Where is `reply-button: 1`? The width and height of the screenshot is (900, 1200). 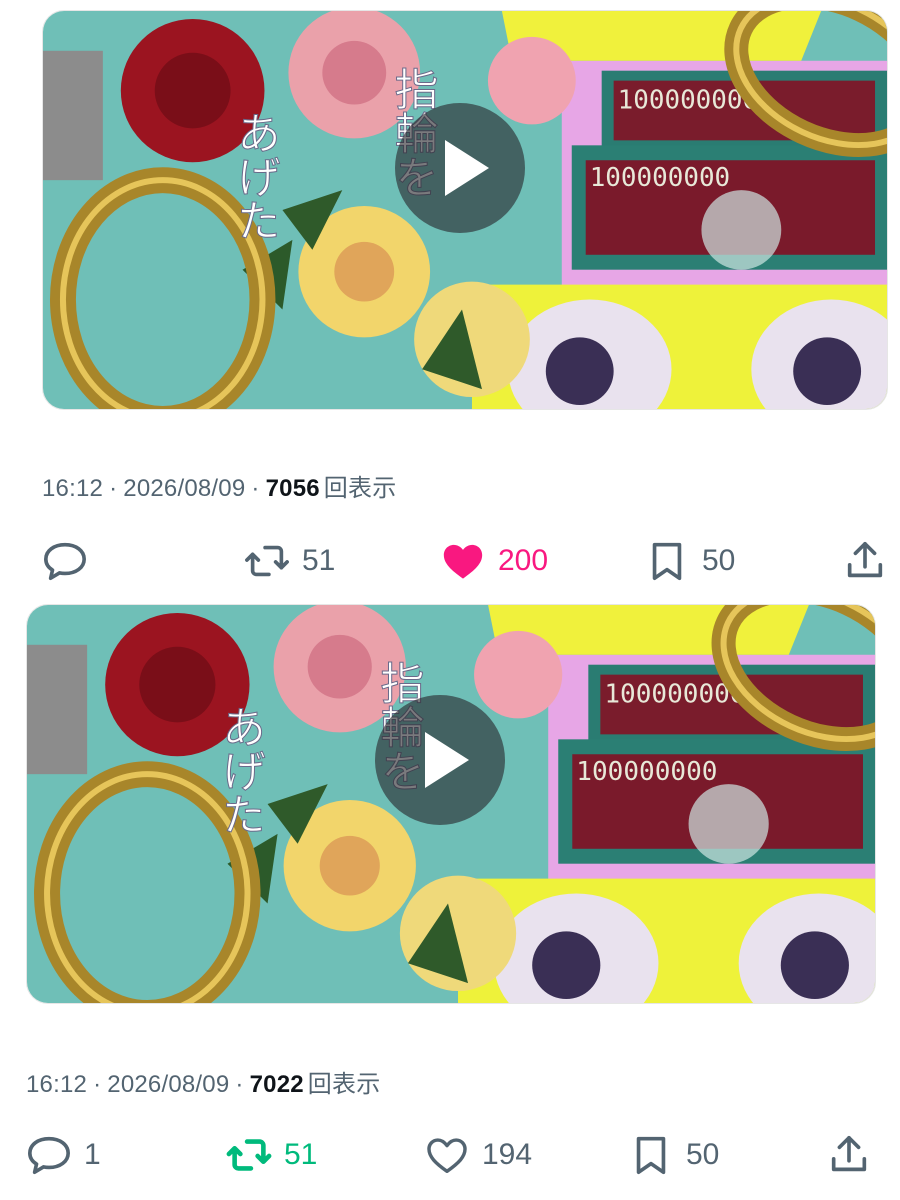
reply-button: 1 is located at coordinates (63, 1155).